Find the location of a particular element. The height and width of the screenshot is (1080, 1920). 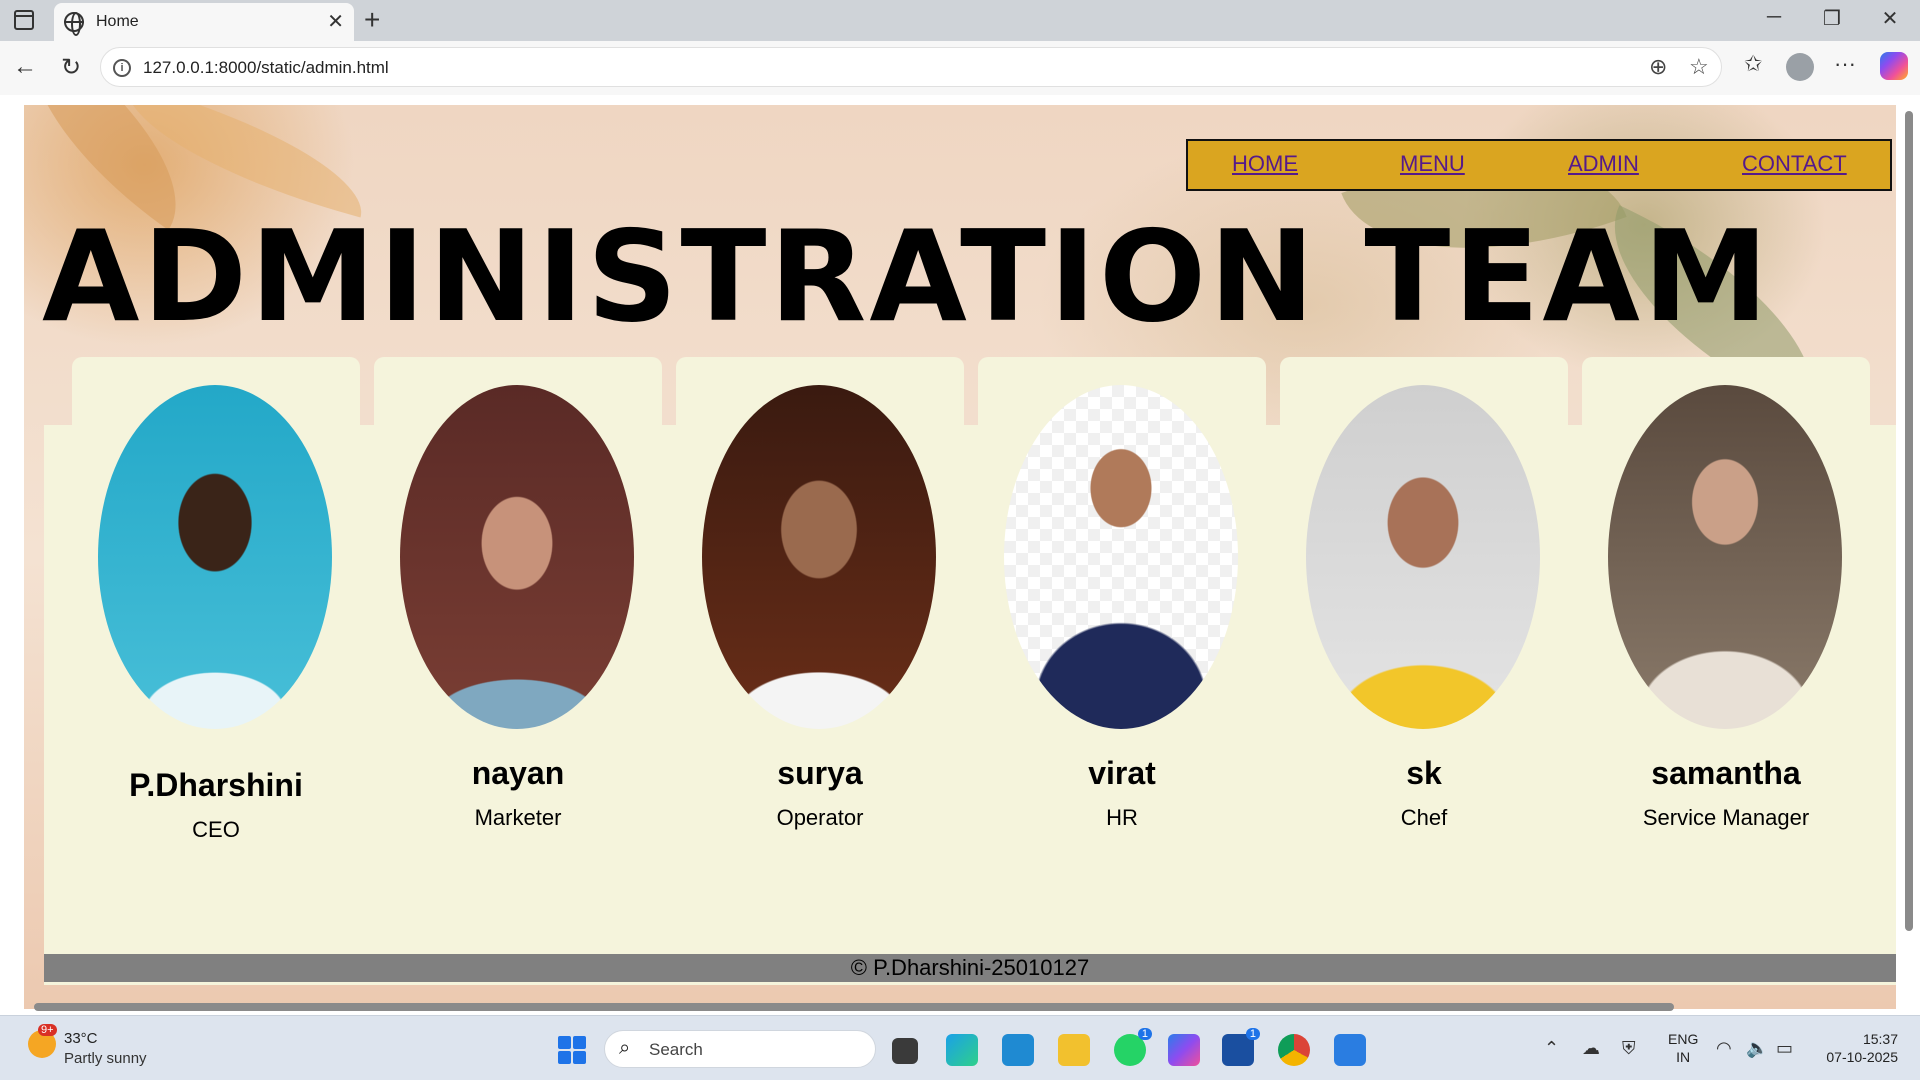

language-code: ENG is located at coordinates (1683, 1039).